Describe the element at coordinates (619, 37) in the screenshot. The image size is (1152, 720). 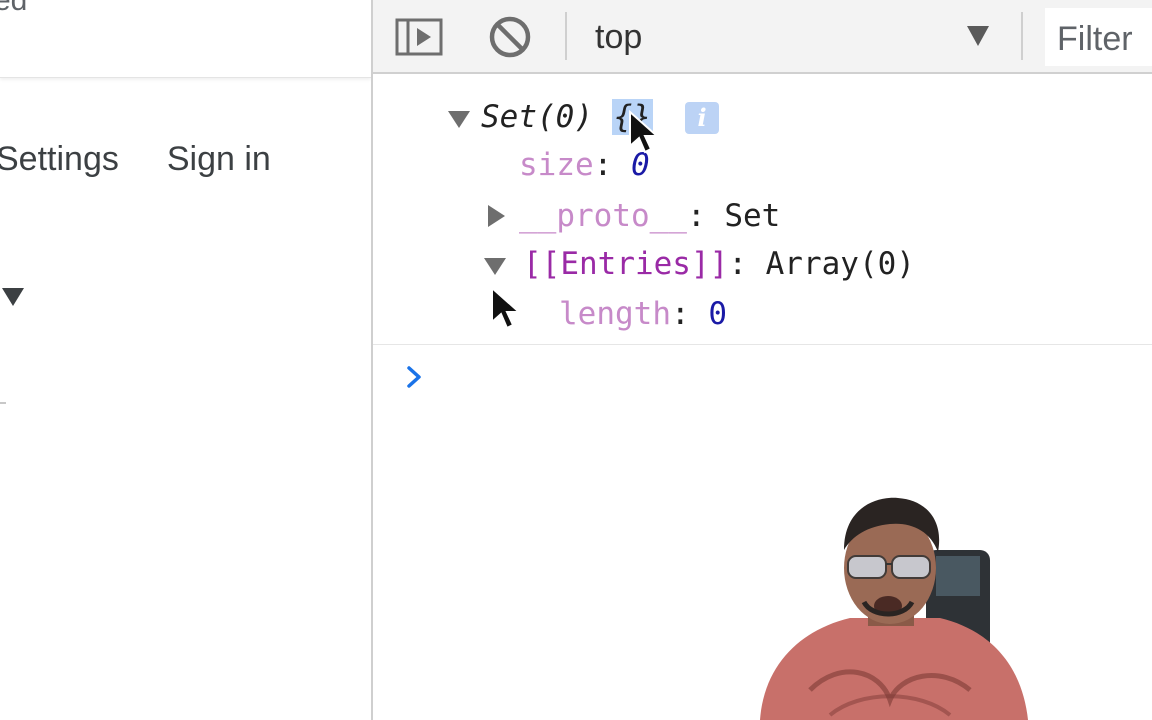
I see `context-label: top` at that location.